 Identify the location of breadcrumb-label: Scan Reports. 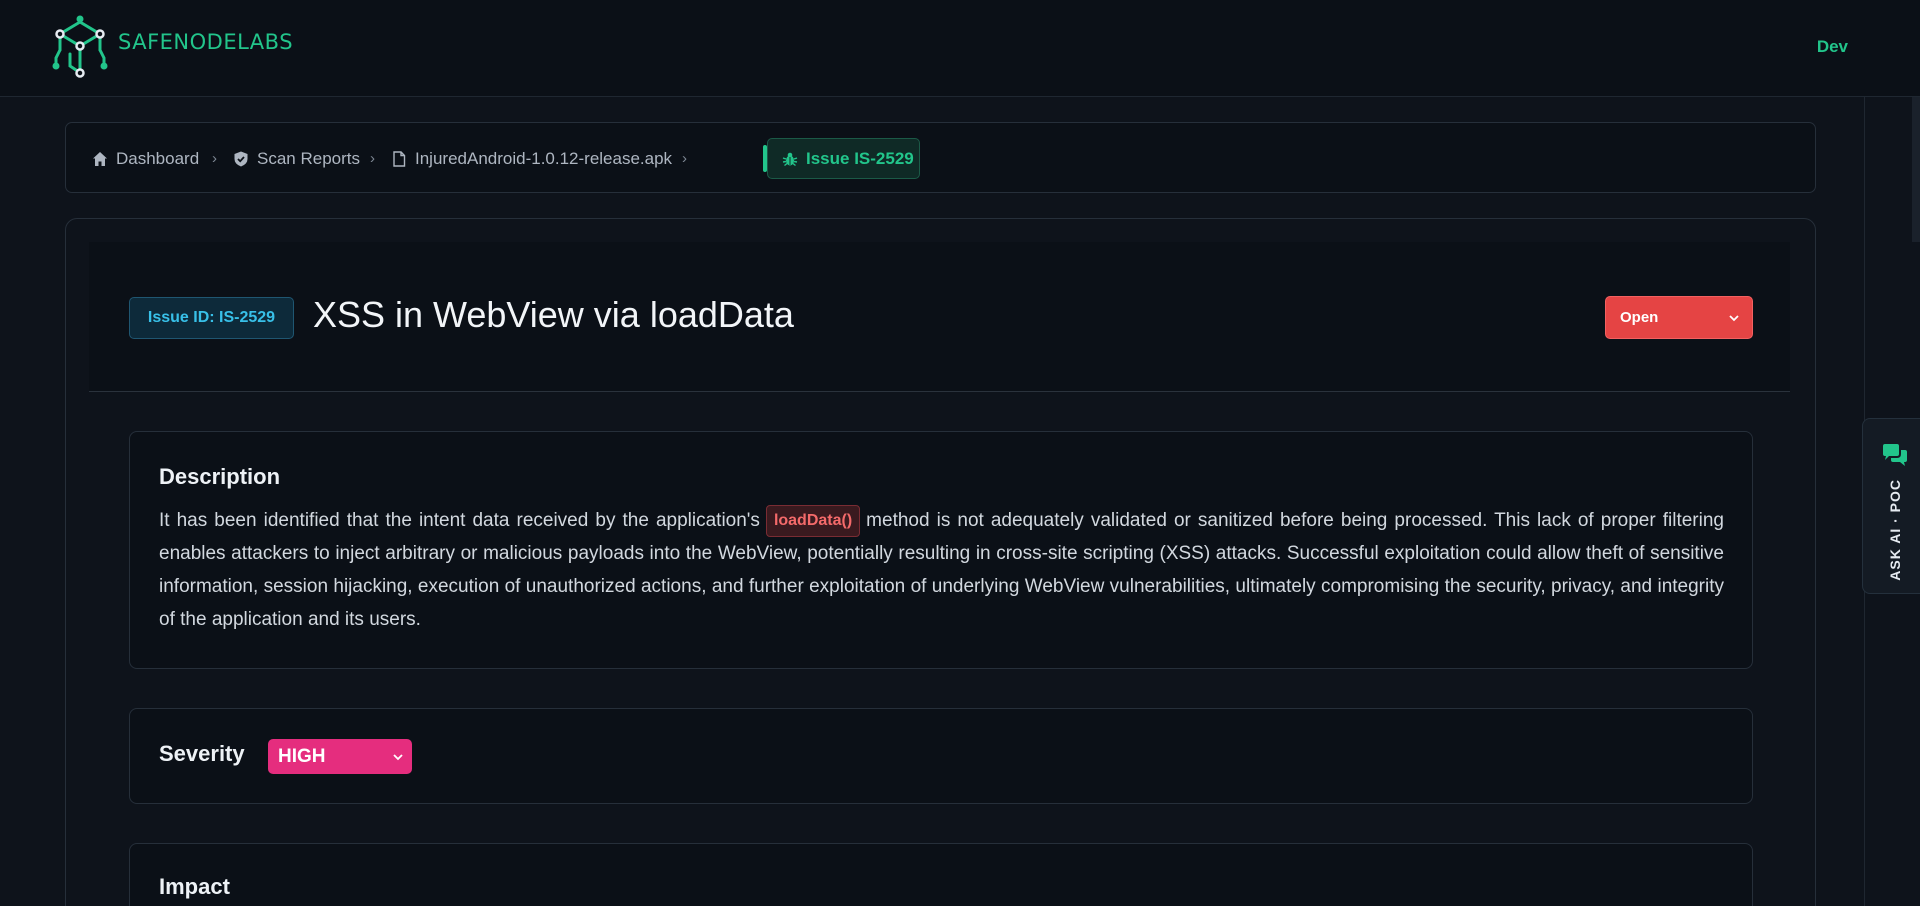
(308, 158).